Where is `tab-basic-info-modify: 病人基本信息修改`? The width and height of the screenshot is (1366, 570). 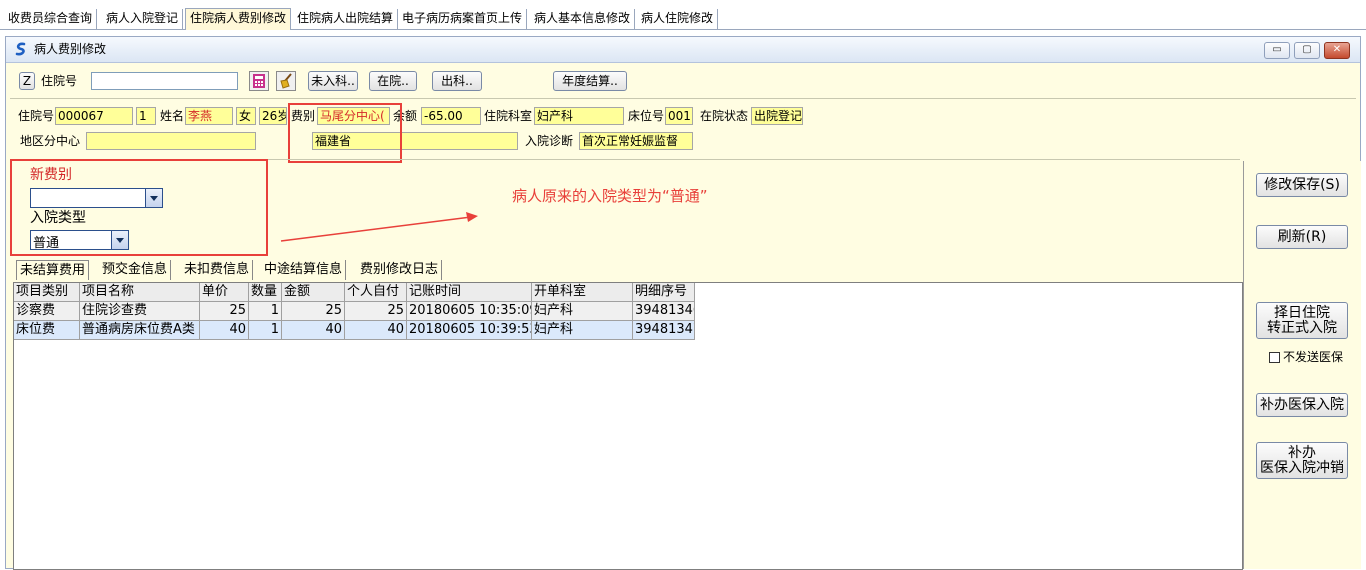
tab-basic-info-modify: 病人基本信息修改 is located at coordinates (583, 19).